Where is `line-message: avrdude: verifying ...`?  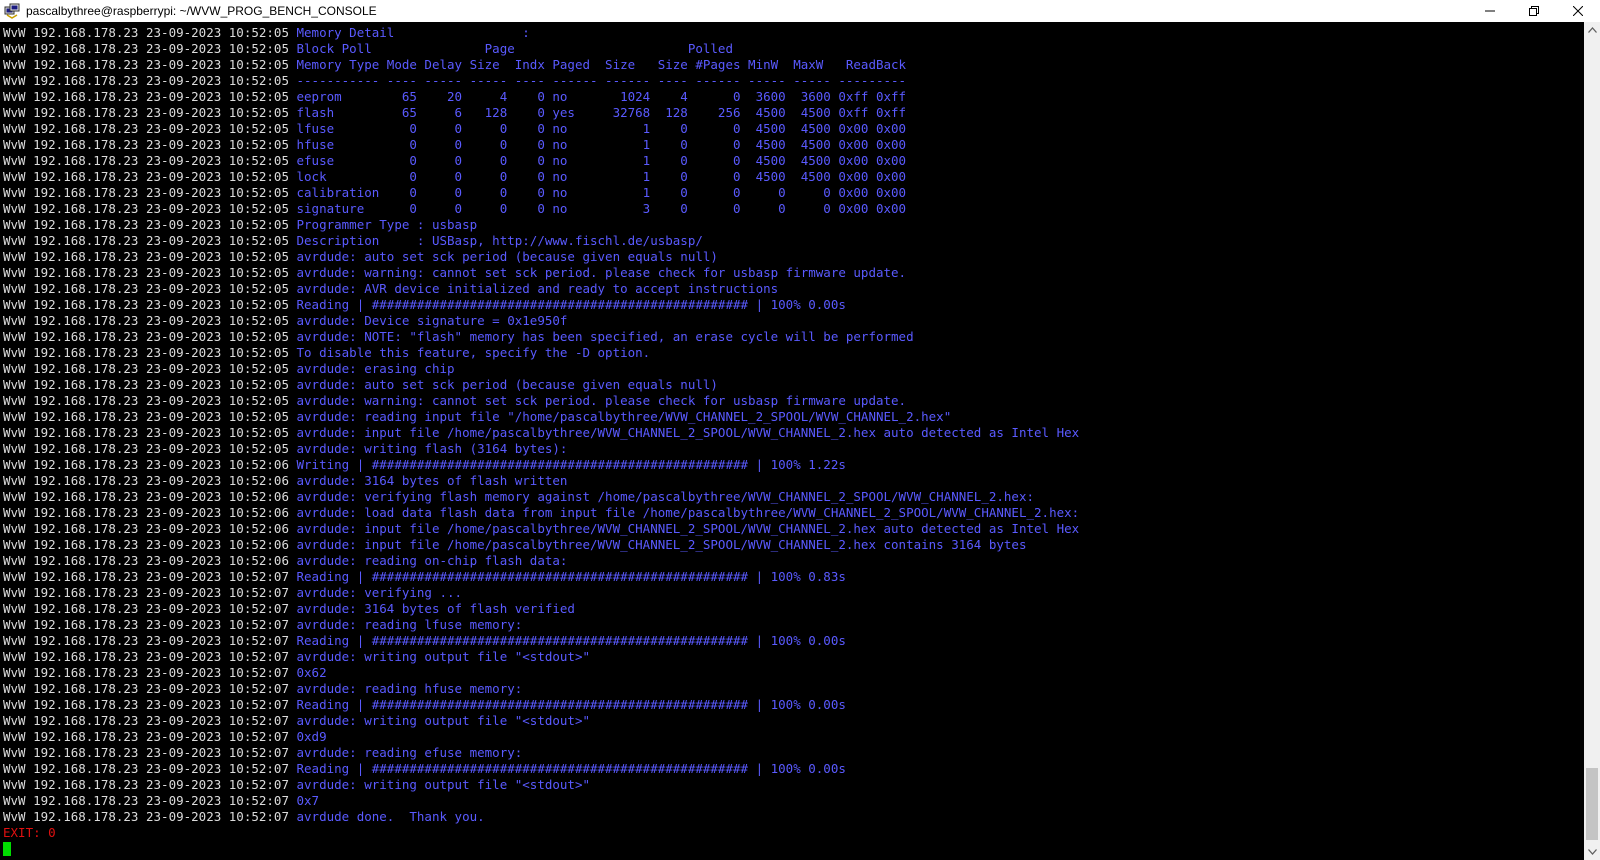
line-message: avrdude: verifying ... is located at coordinates (379, 592).